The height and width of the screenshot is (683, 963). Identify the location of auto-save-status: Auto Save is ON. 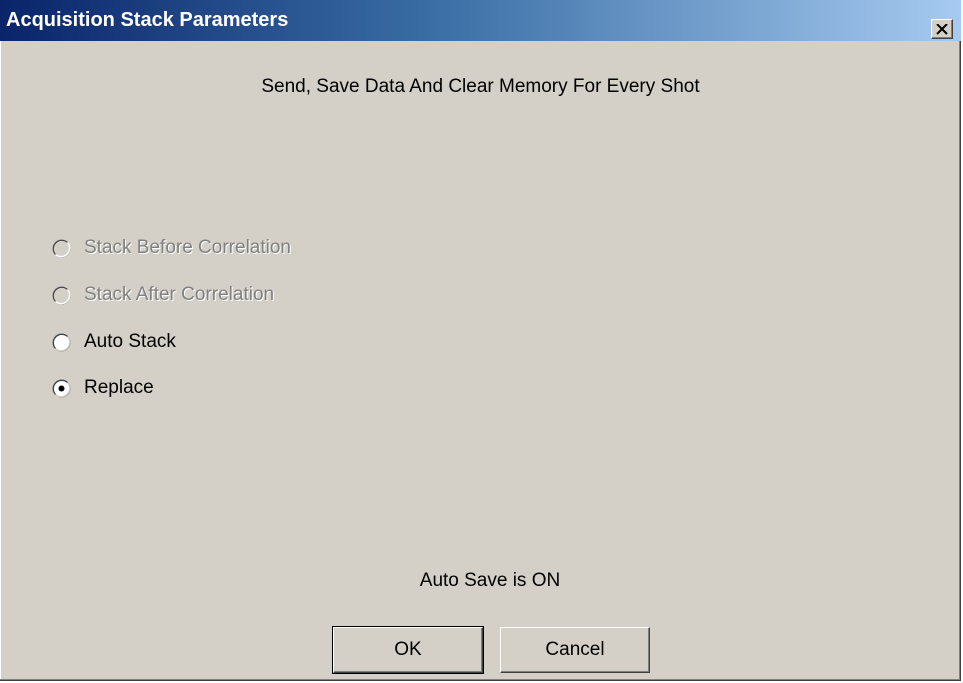
(490, 580).